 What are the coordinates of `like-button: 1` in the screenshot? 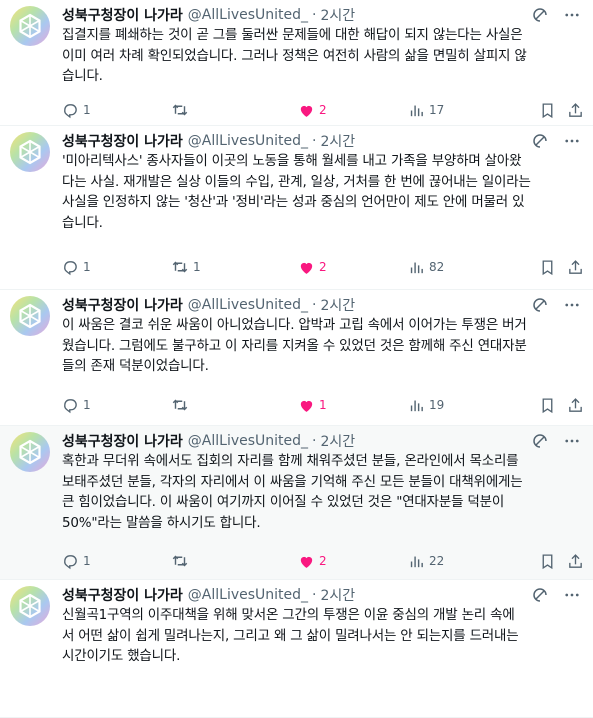 It's located at (312, 405).